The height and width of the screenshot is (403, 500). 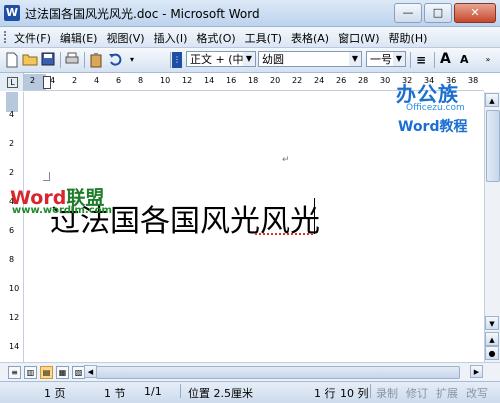 What do you see at coordinates (387, 393) in the screenshot?
I see `status-record: 录制` at bounding box center [387, 393].